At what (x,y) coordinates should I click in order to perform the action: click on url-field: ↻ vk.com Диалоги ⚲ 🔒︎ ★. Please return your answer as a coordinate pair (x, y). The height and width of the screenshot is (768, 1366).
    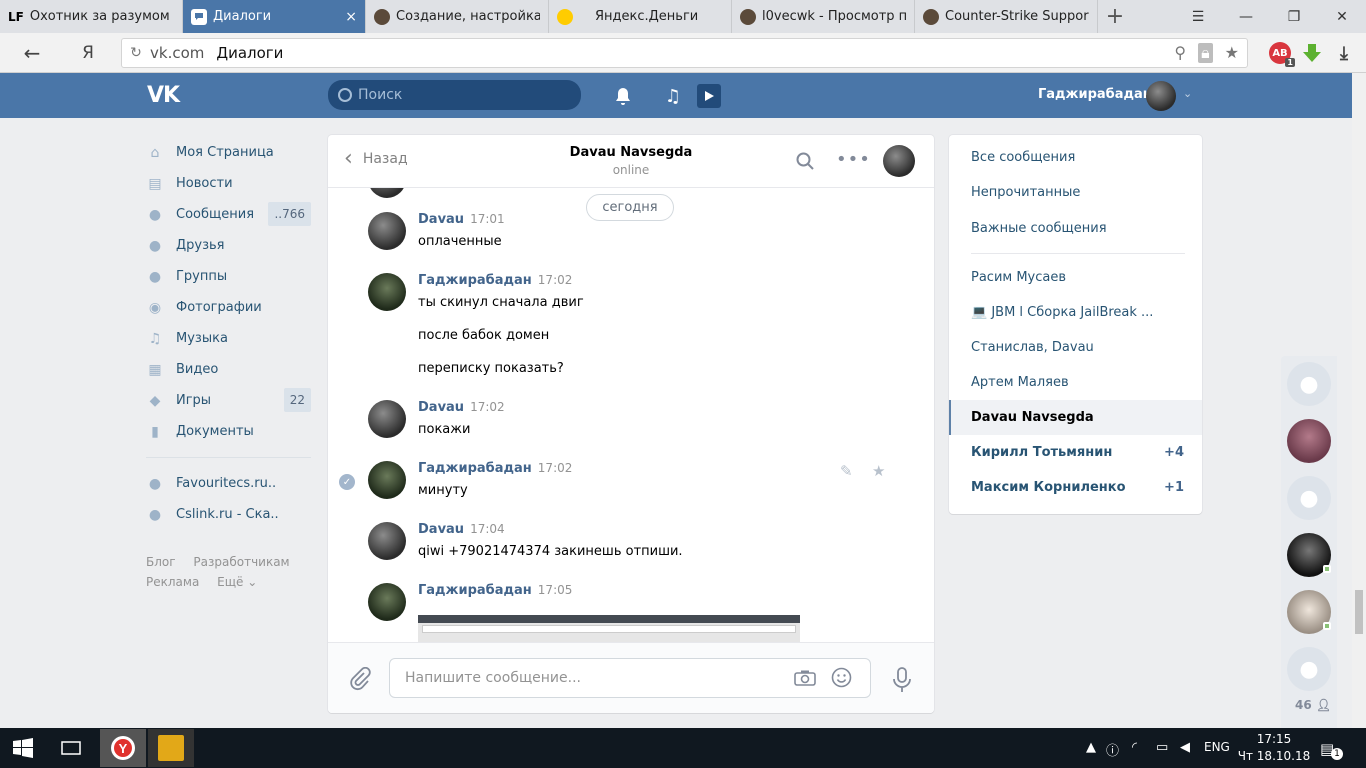
    Looking at the image, I should click on (684, 53).